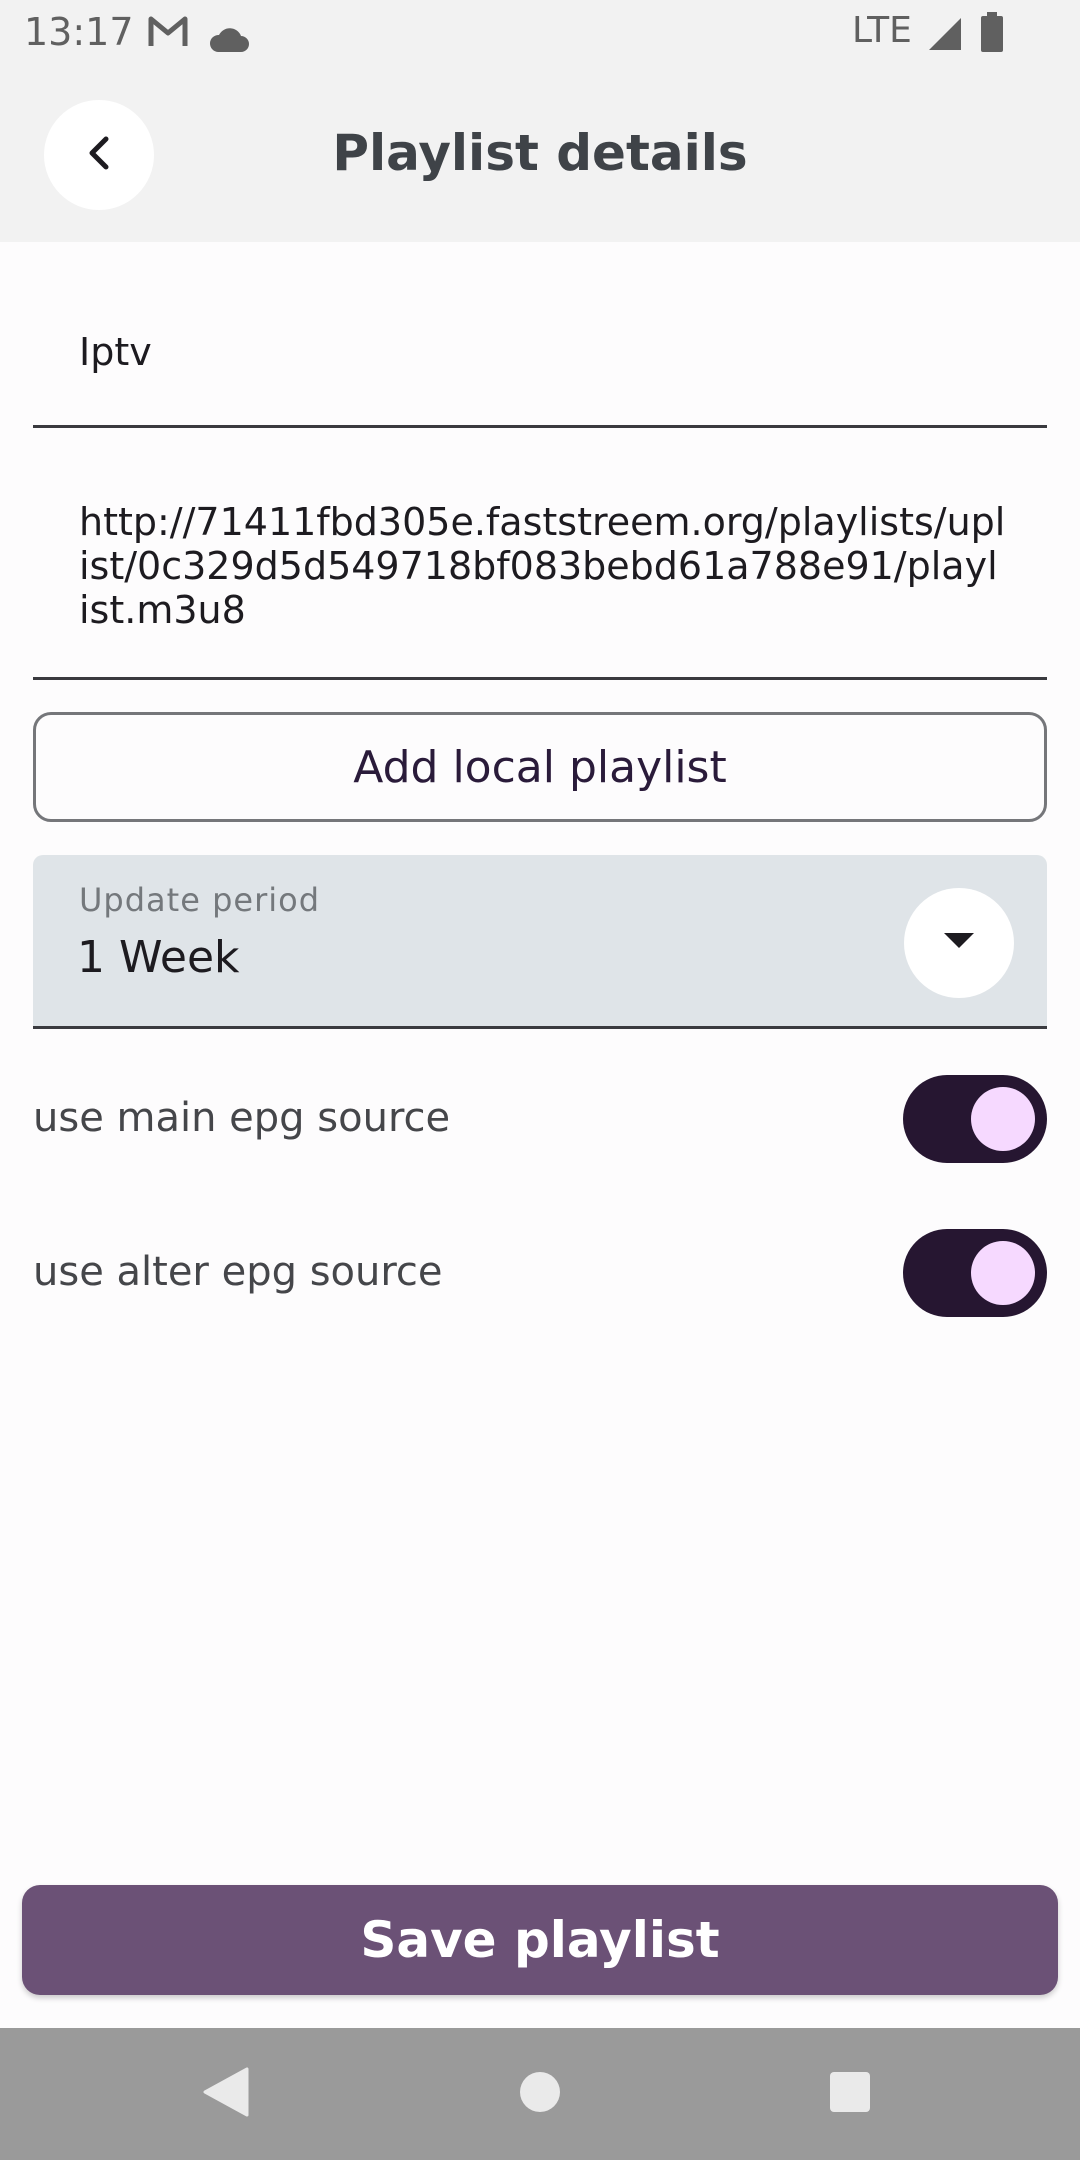 This screenshot has height=2160, width=1080. I want to click on playlist-name-field: Iptv, so click(540, 359).